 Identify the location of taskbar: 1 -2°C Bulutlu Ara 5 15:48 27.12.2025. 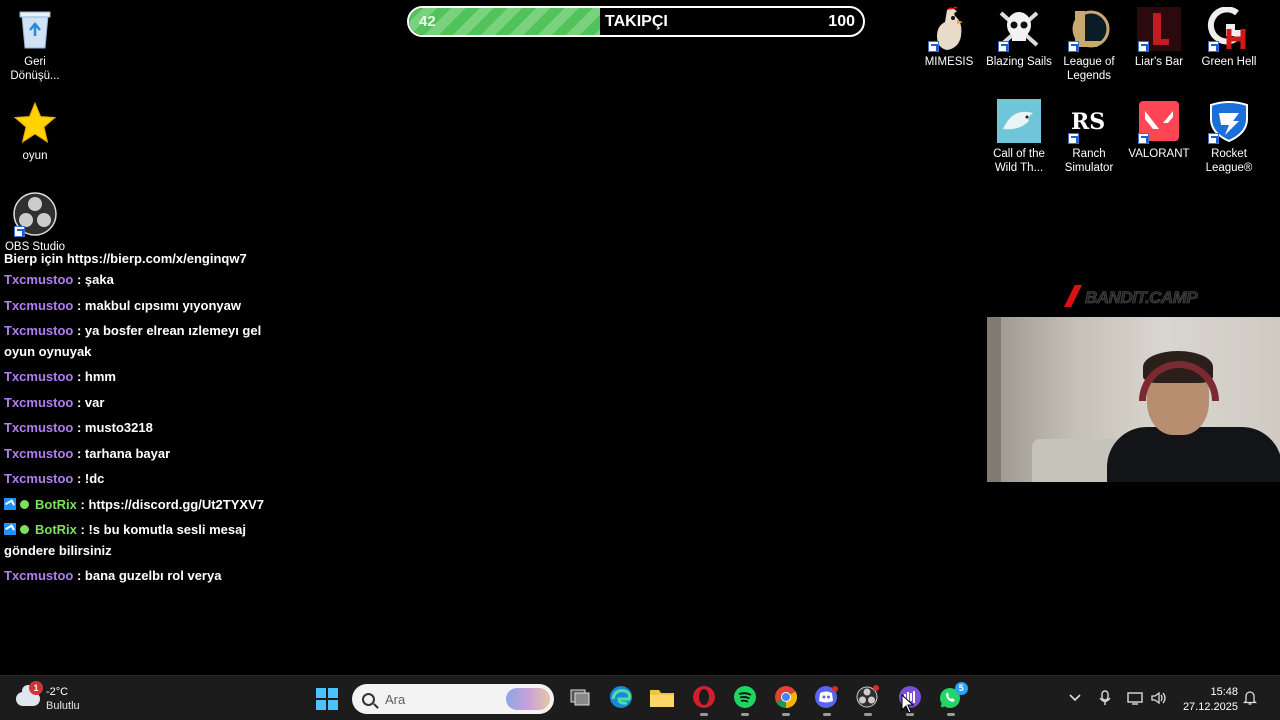
(640, 697).